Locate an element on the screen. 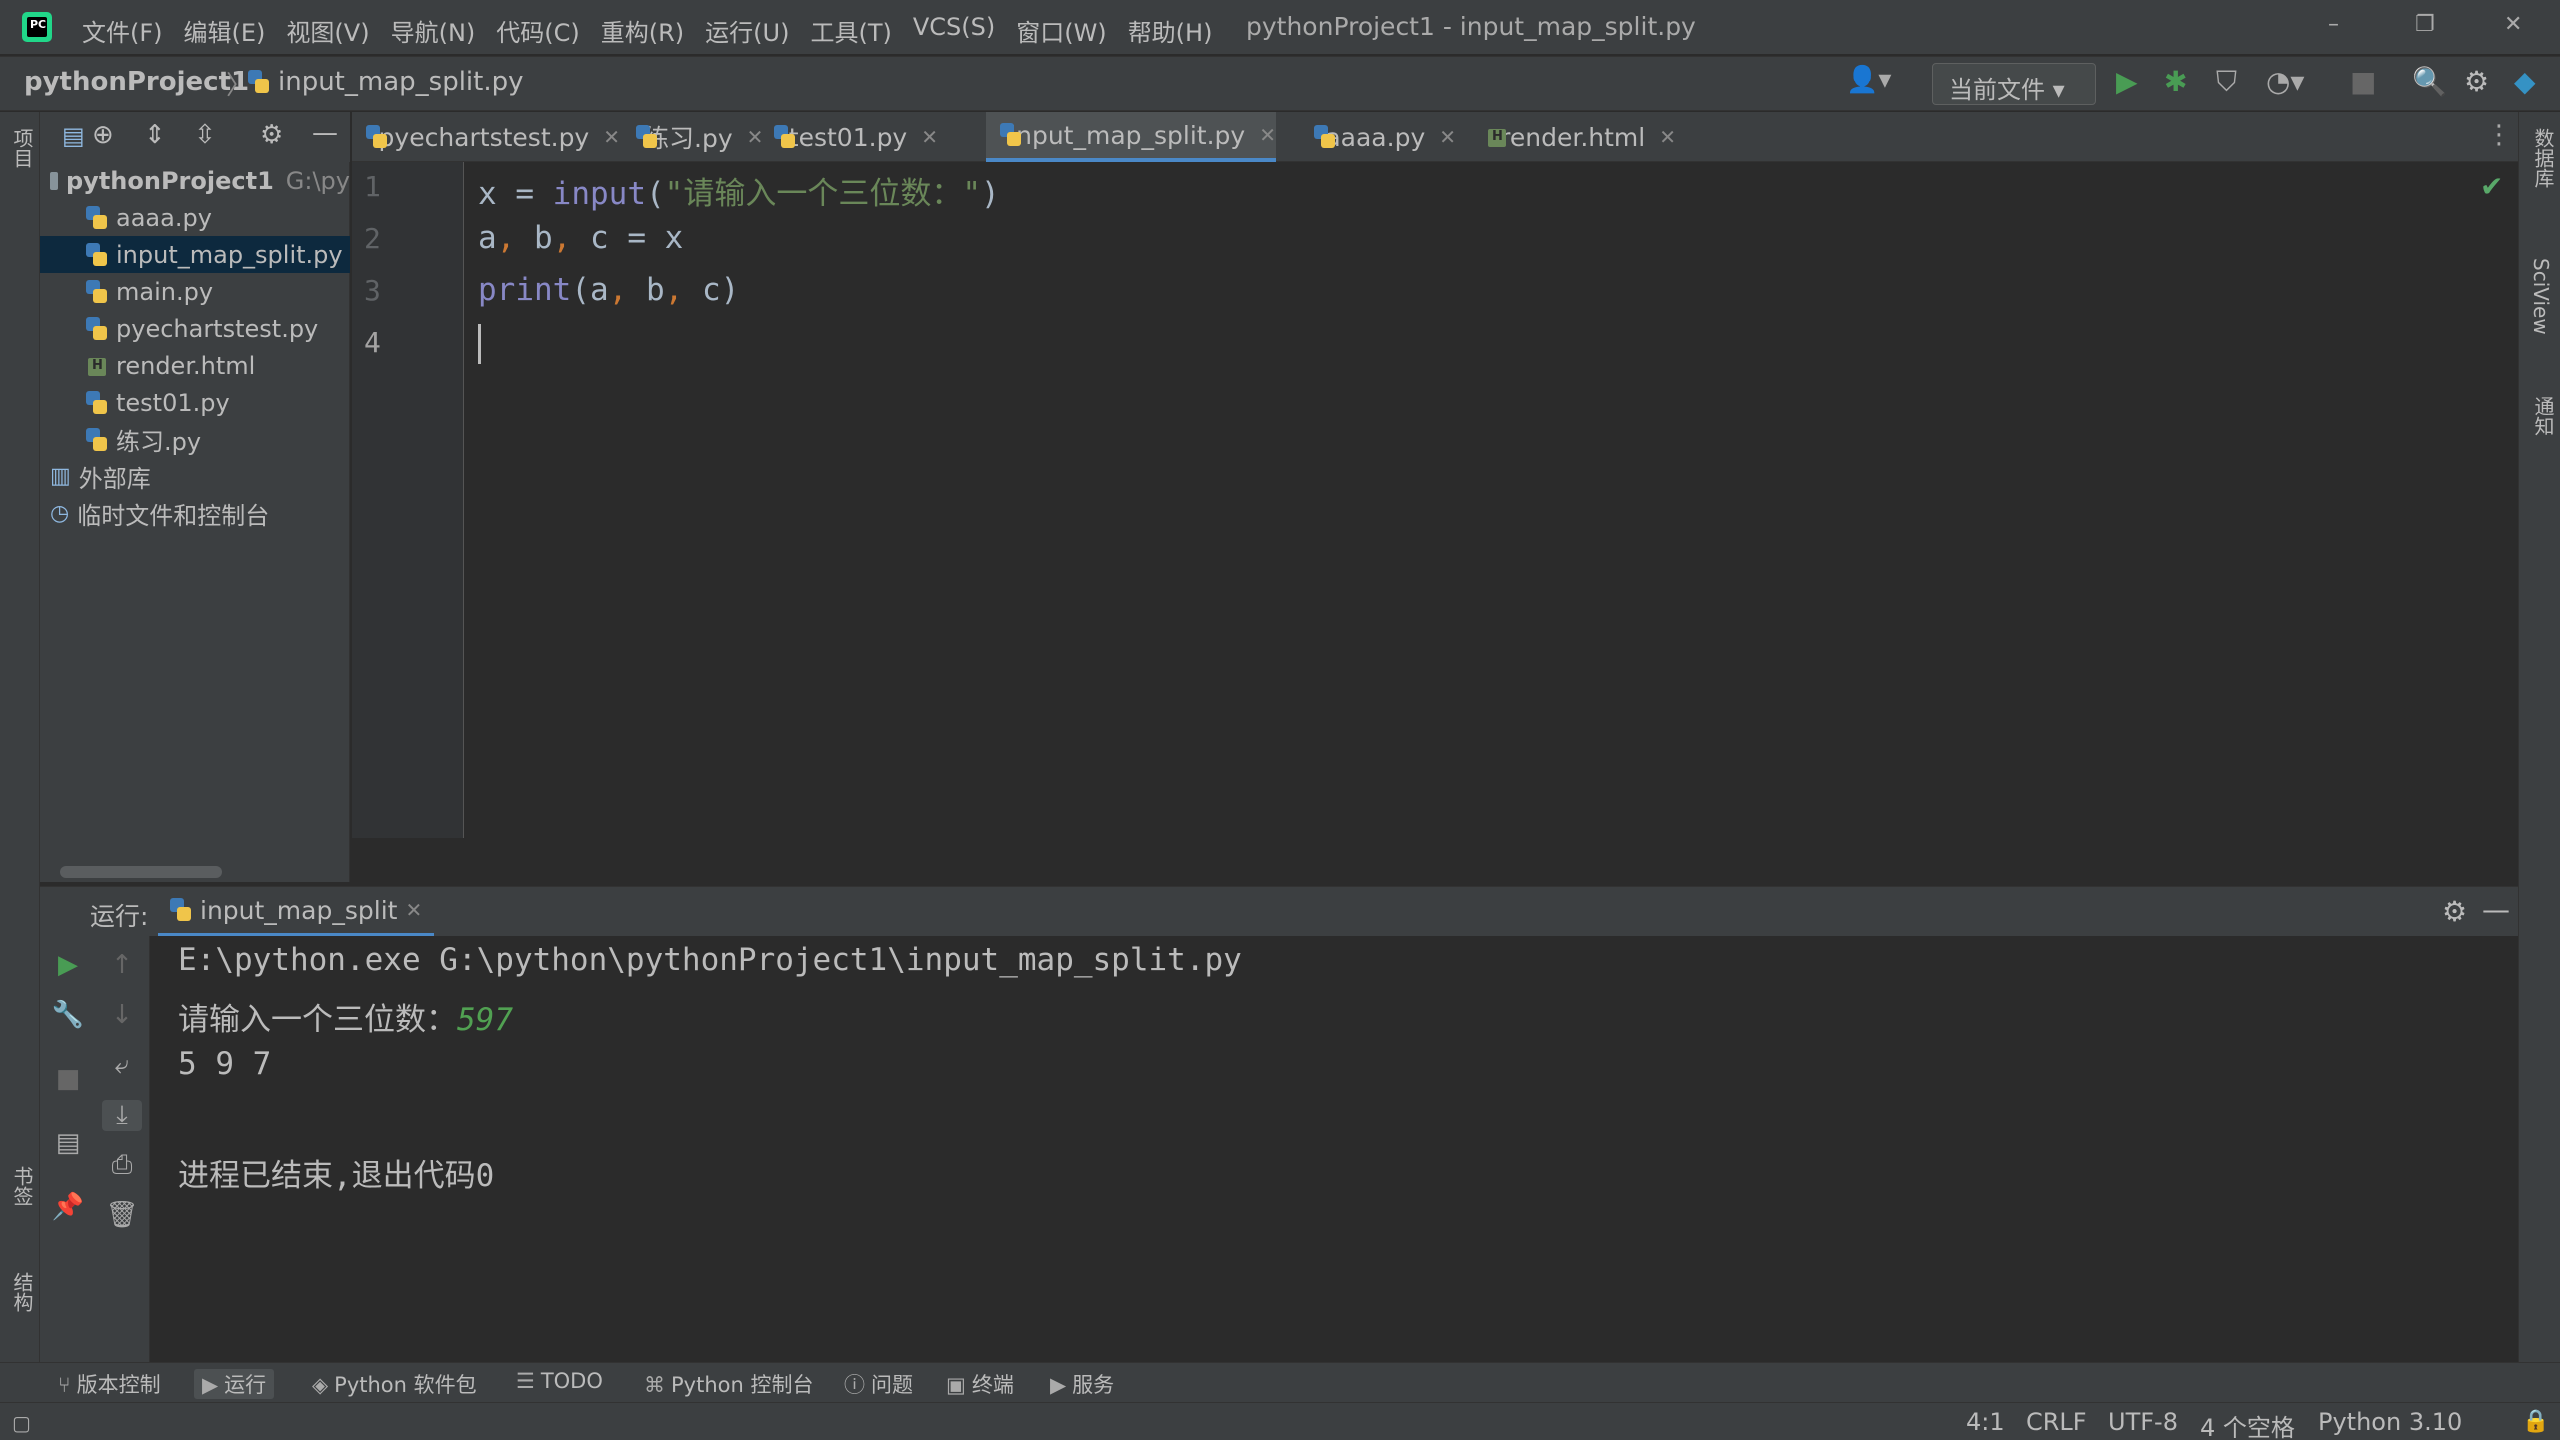 The image size is (2560, 1440). sciview-tool-button: SciView is located at coordinates (2541, 296).